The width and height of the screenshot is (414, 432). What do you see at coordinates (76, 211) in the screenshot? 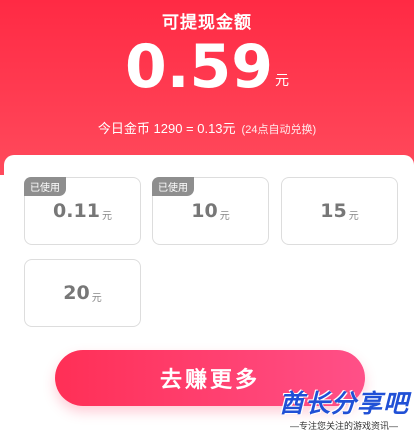
I see `option-value: 0.11` at bounding box center [76, 211].